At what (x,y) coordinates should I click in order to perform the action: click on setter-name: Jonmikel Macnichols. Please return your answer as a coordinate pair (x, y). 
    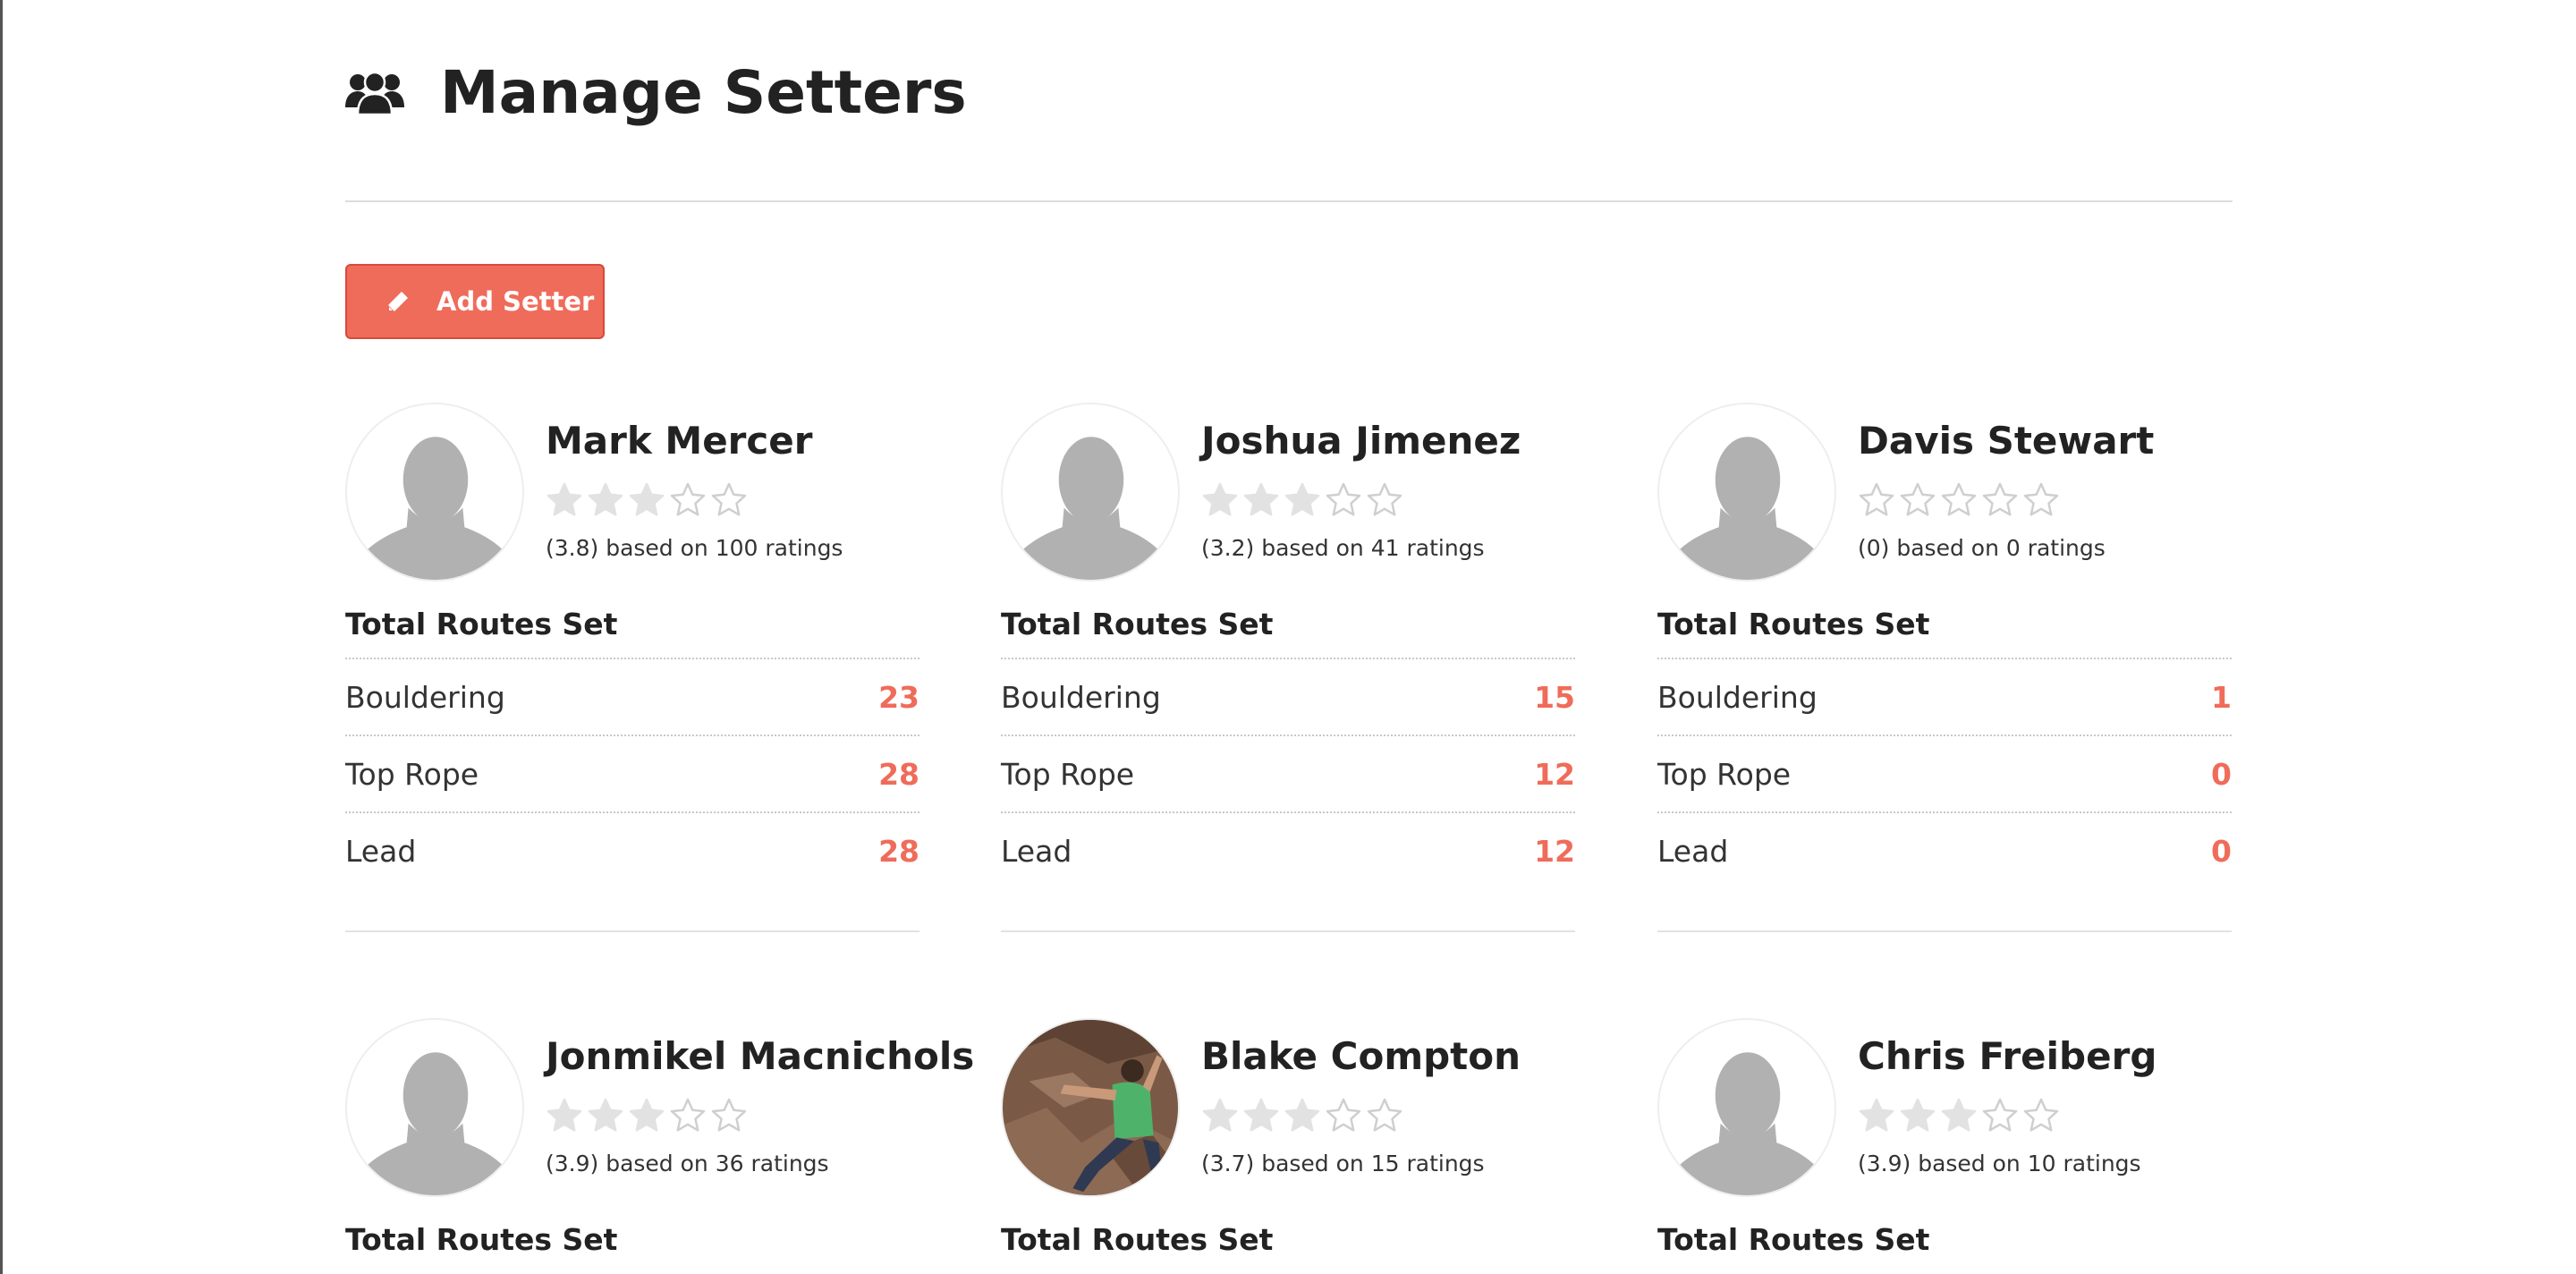
    Looking at the image, I should click on (760, 1056).